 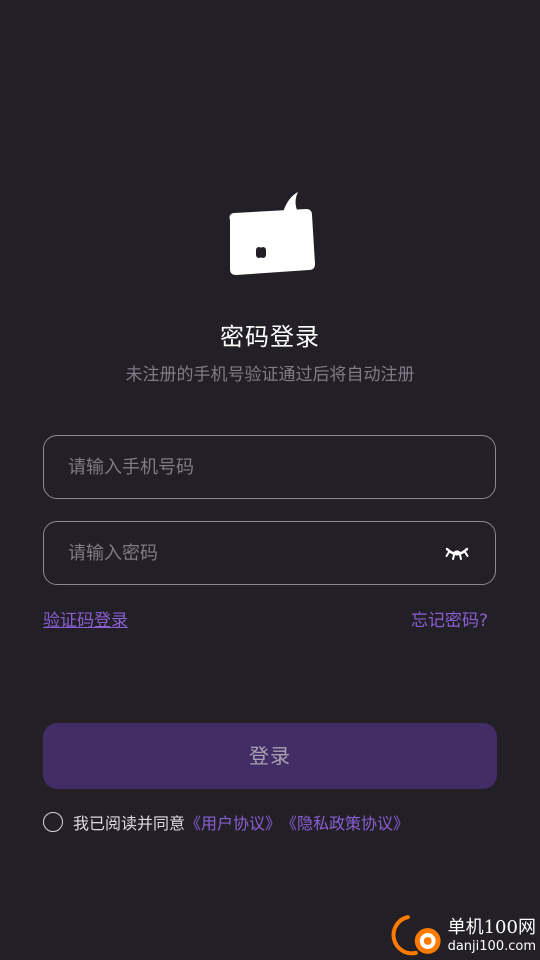 What do you see at coordinates (270, 375) in the screenshot?
I see `page-subtitle: 未注册的手机号验证通过后将自动注册` at bounding box center [270, 375].